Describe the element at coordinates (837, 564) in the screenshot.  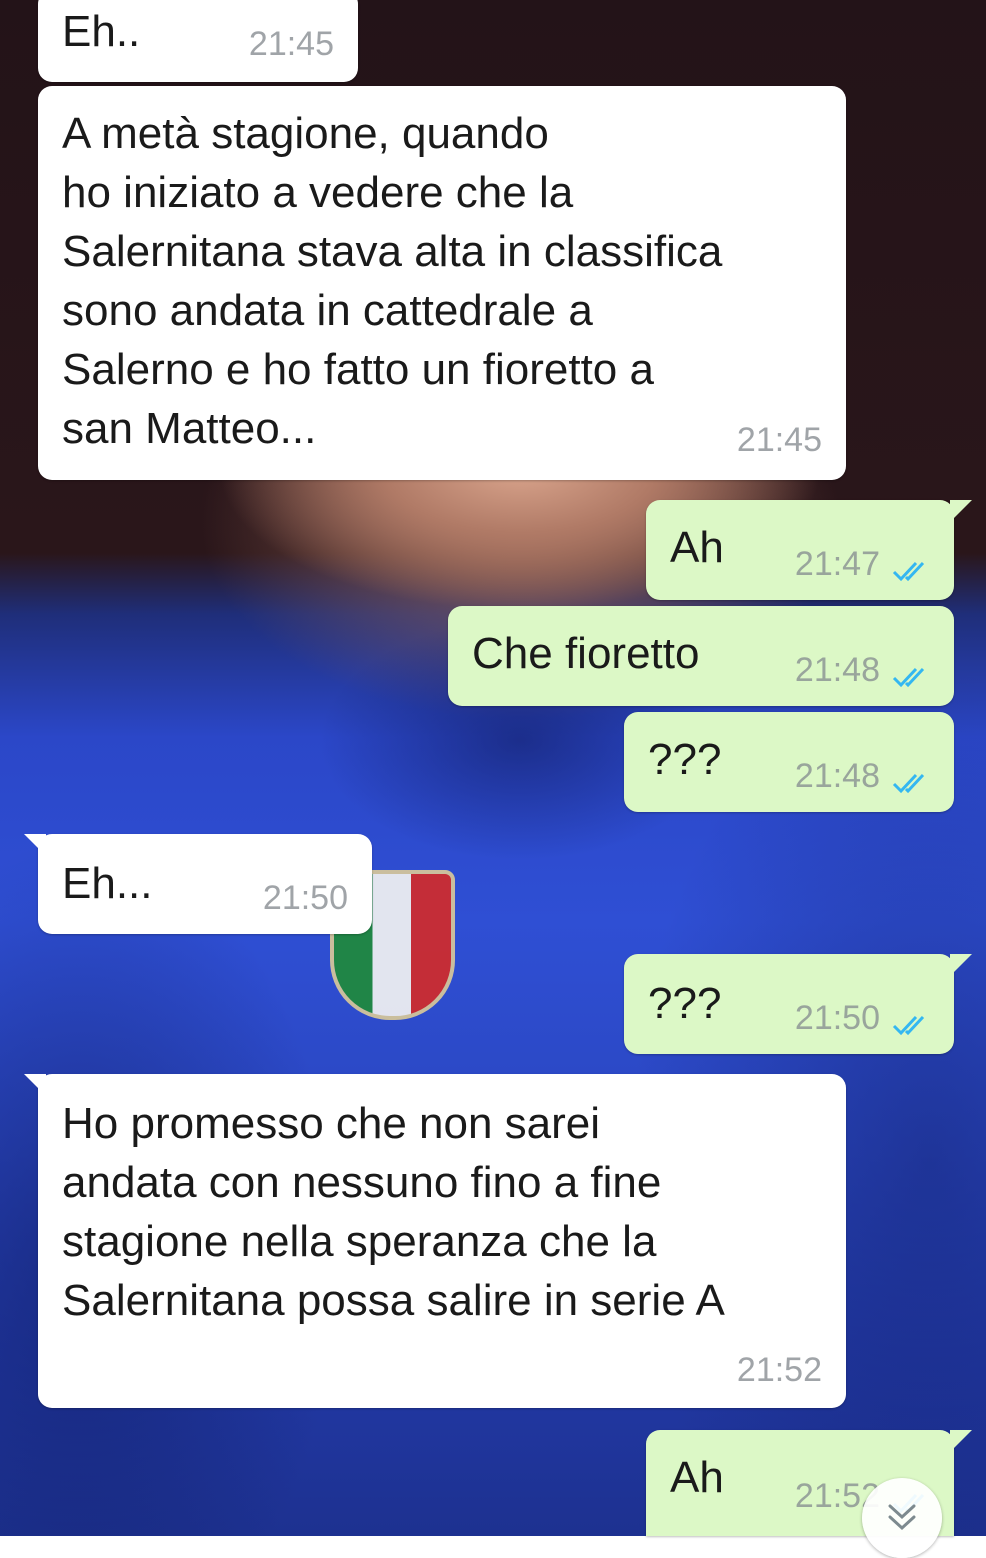
I see `message-time: 21:47` at that location.